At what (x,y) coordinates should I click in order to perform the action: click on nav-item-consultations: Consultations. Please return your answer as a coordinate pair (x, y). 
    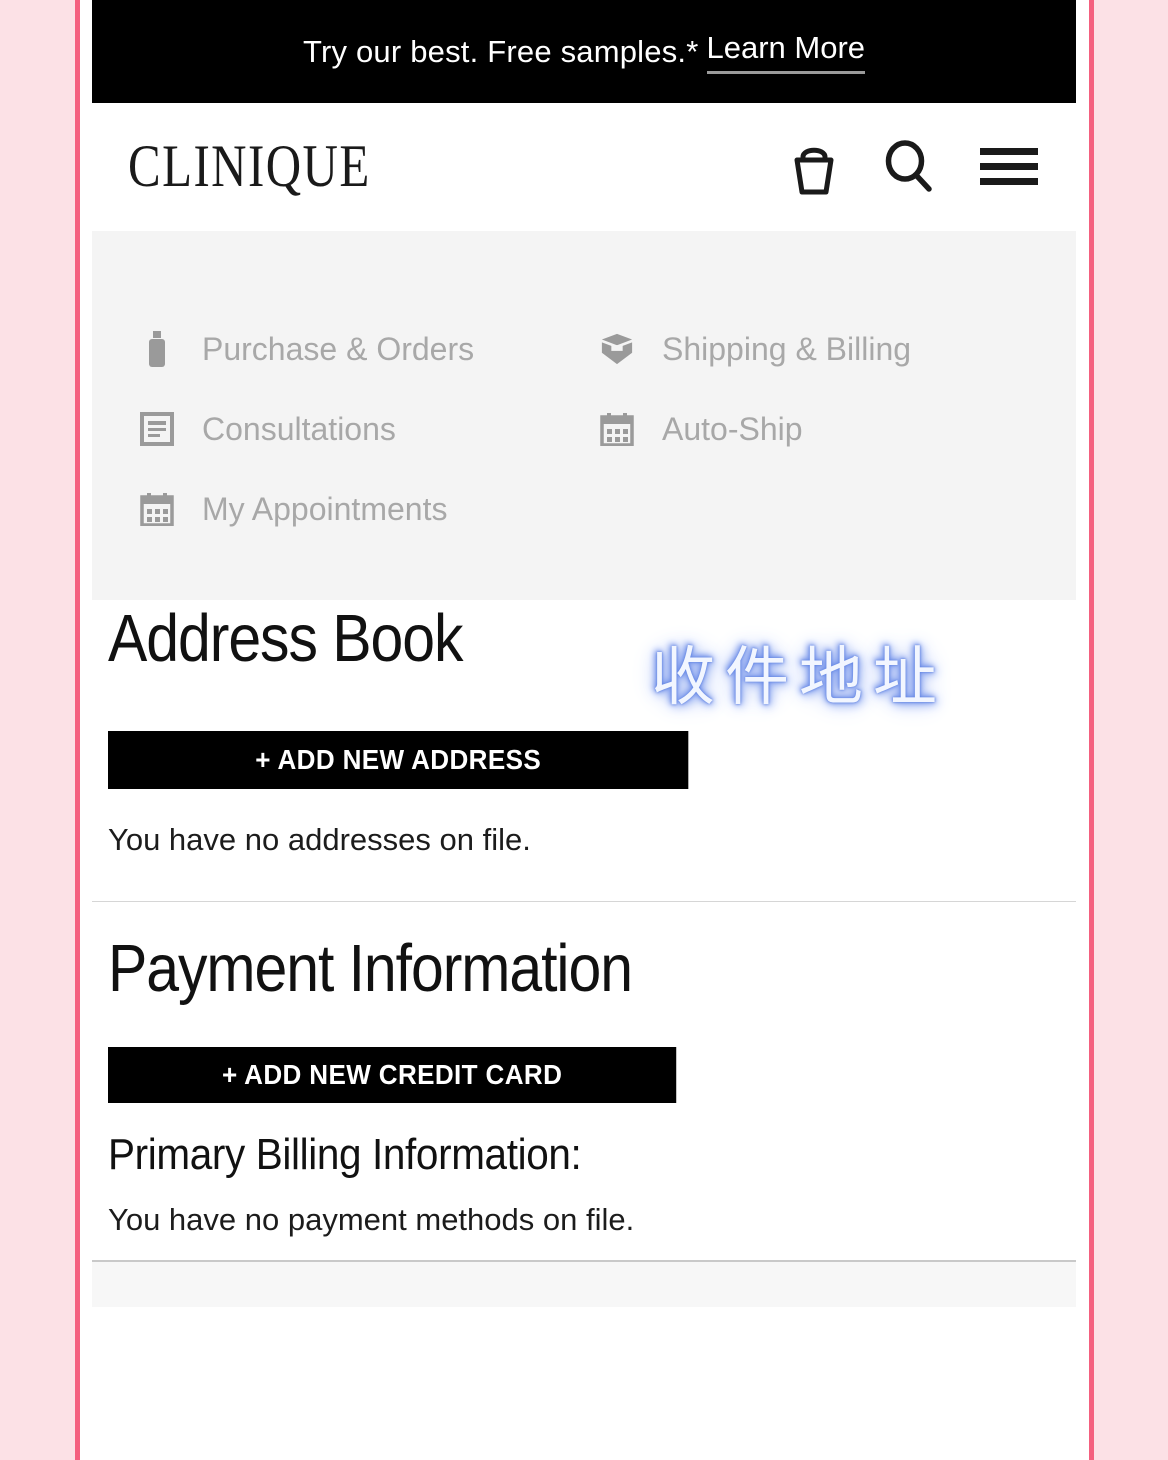
    Looking at the image, I should click on (370, 429).